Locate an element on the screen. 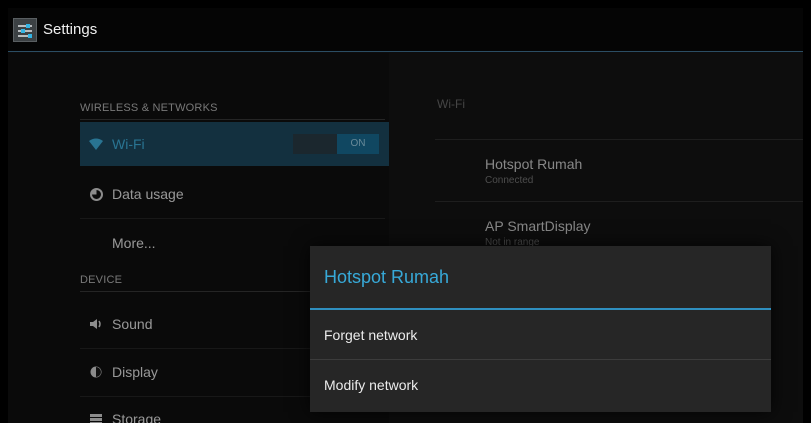 Image resolution: width=811 pixels, height=423 pixels. app-title: Settings is located at coordinates (70, 29).